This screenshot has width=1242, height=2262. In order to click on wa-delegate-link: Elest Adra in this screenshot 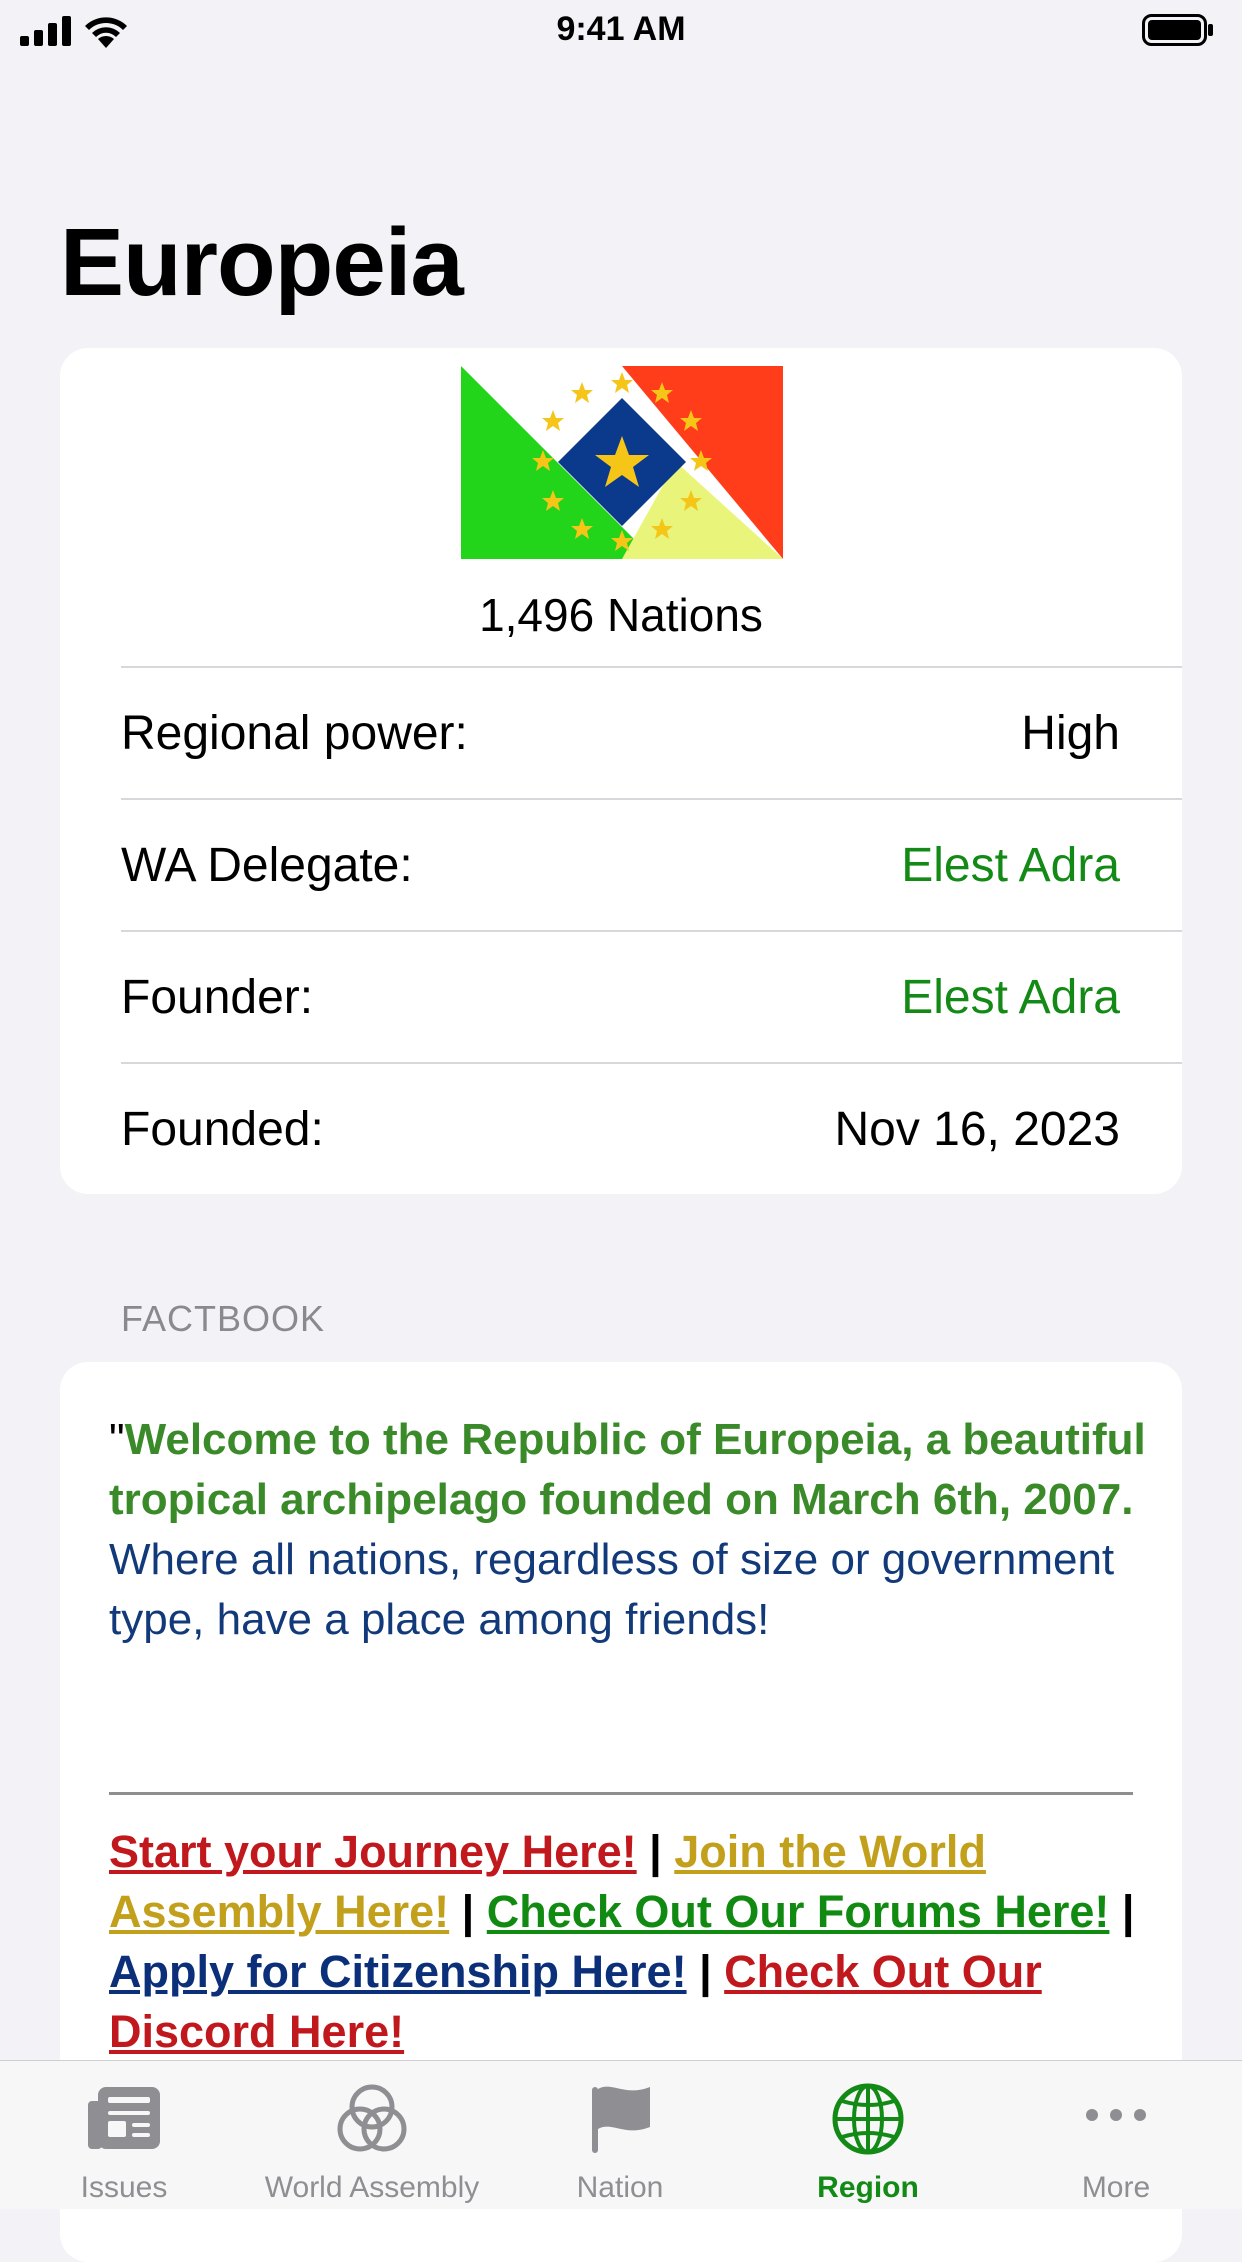, I will do `click(1010, 865)`.